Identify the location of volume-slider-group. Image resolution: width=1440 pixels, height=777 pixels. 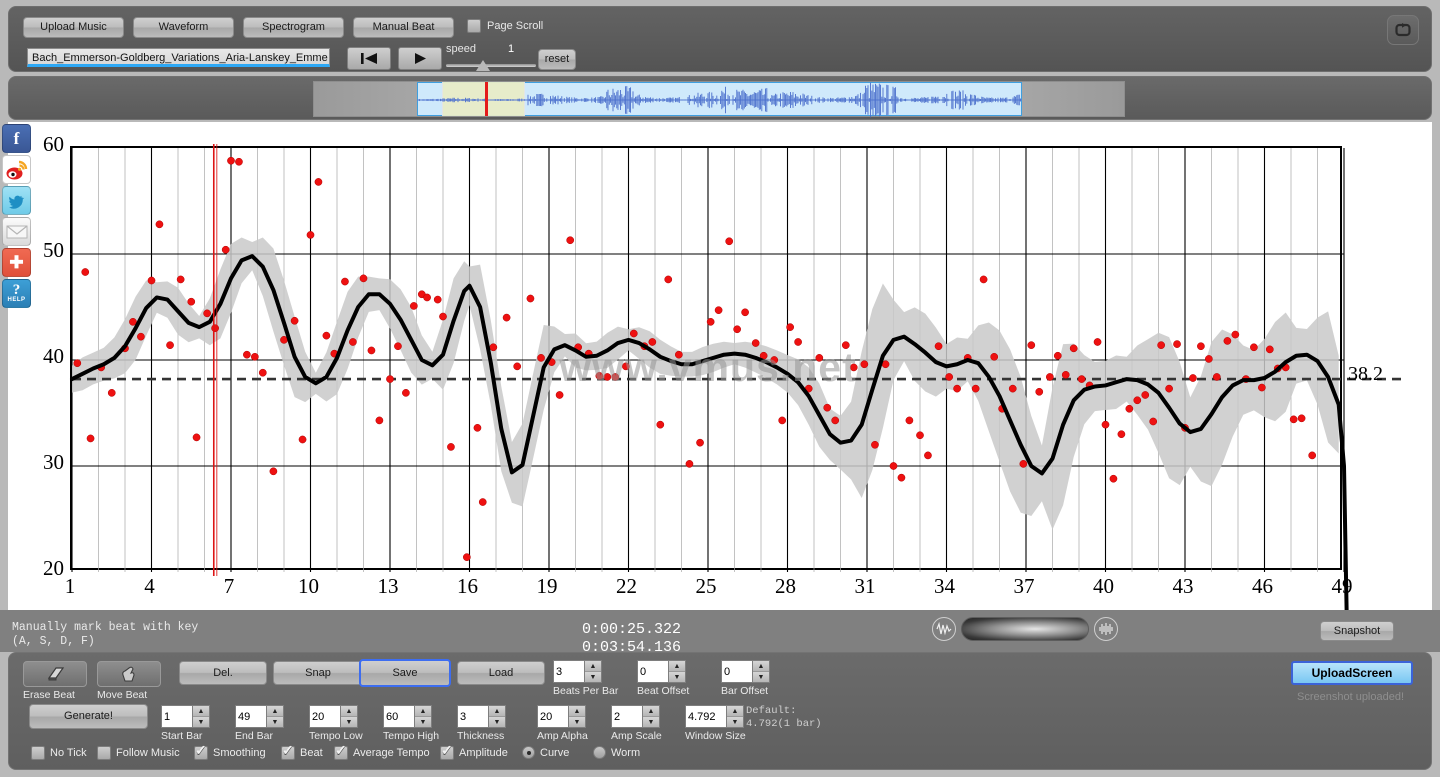
(1025, 629).